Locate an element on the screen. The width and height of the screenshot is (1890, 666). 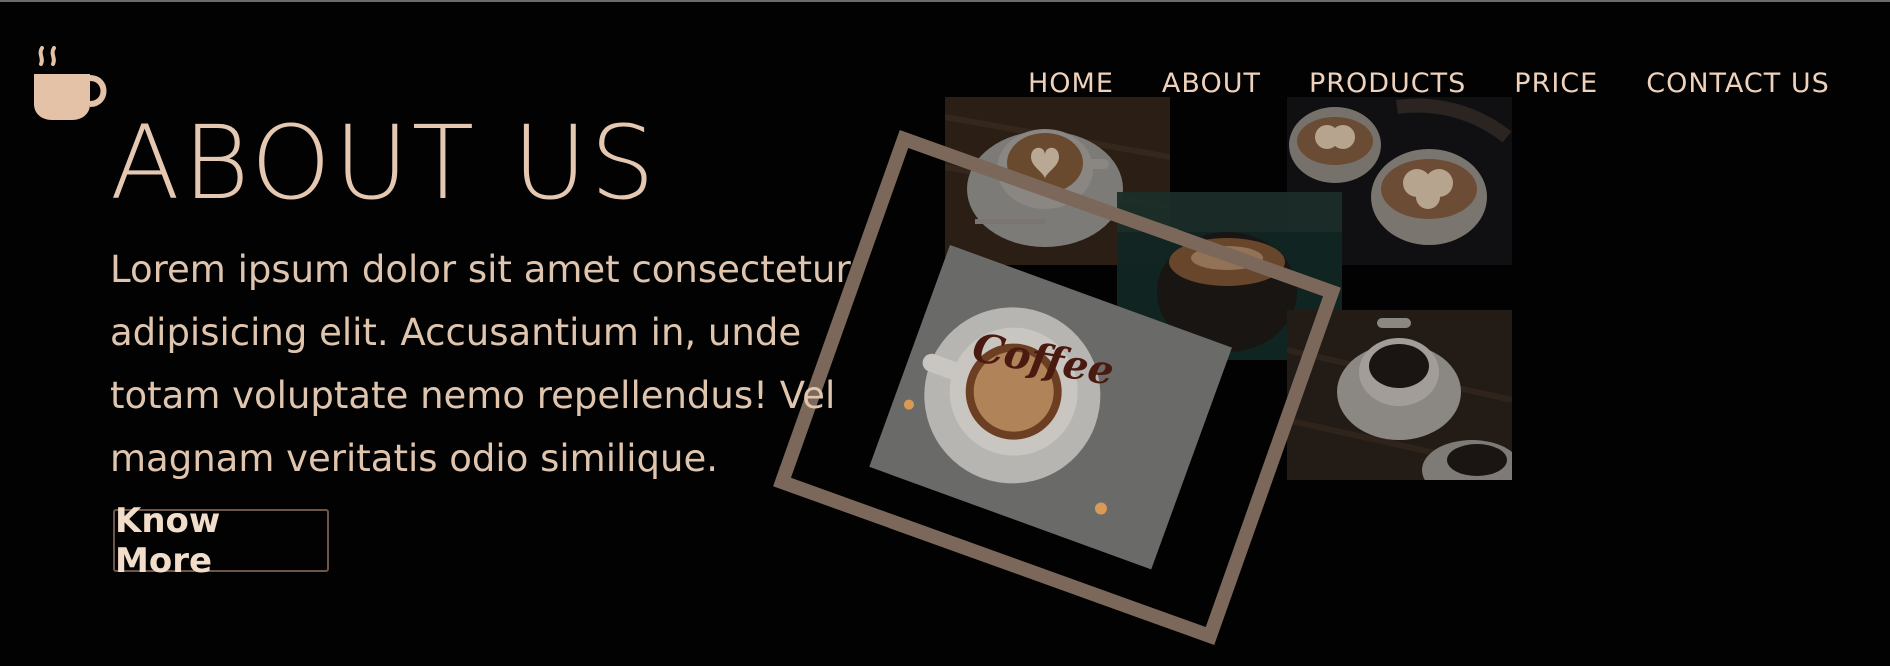
know-more-button: Know More is located at coordinates (221, 541).